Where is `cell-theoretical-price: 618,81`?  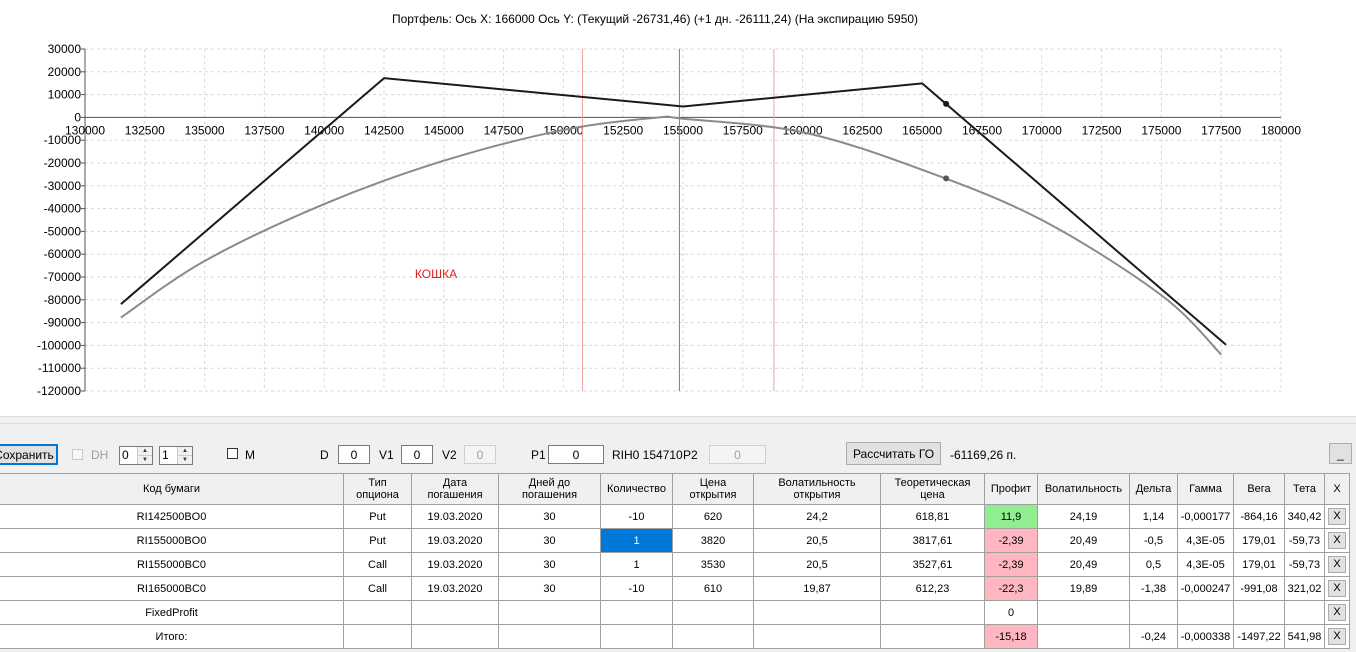 cell-theoretical-price: 618,81 is located at coordinates (932, 516).